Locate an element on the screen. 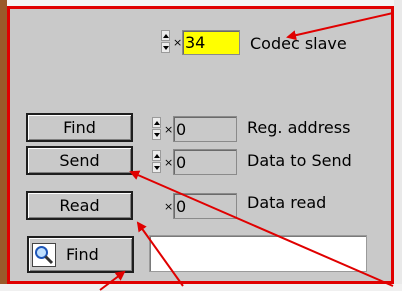  arrow-to-read-button is located at coordinates (160, 254).